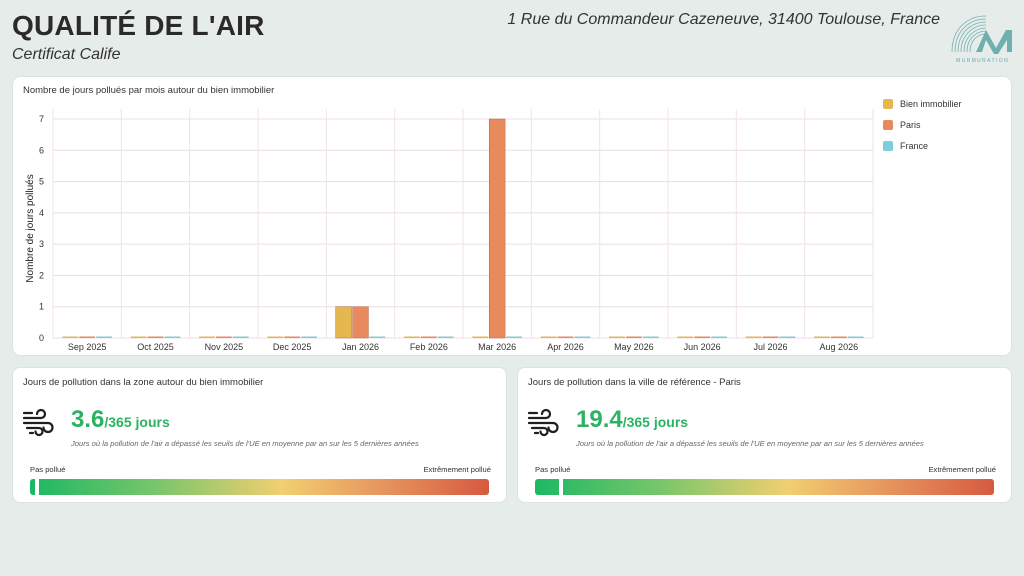 Image resolution: width=1024 pixels, height=576 pixels. I want to click on city-days-suffix: /365 jours, so click(655, 422).